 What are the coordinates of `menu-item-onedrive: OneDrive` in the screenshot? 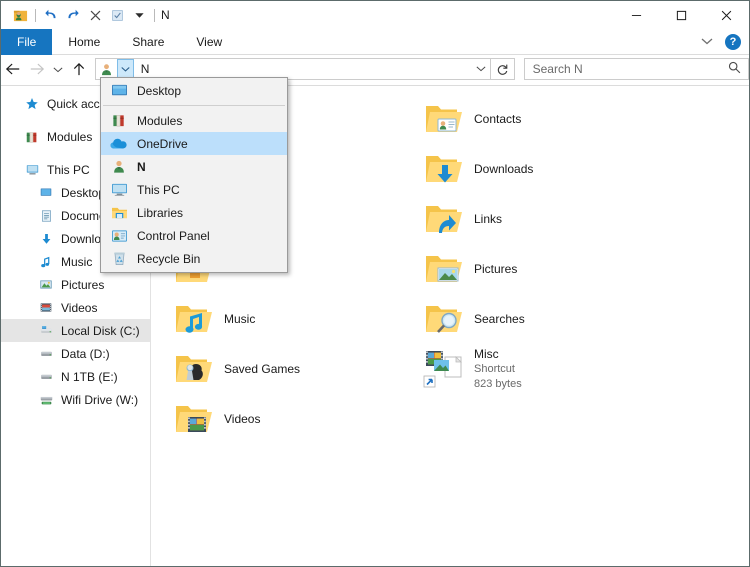 It's located at (194, 143).